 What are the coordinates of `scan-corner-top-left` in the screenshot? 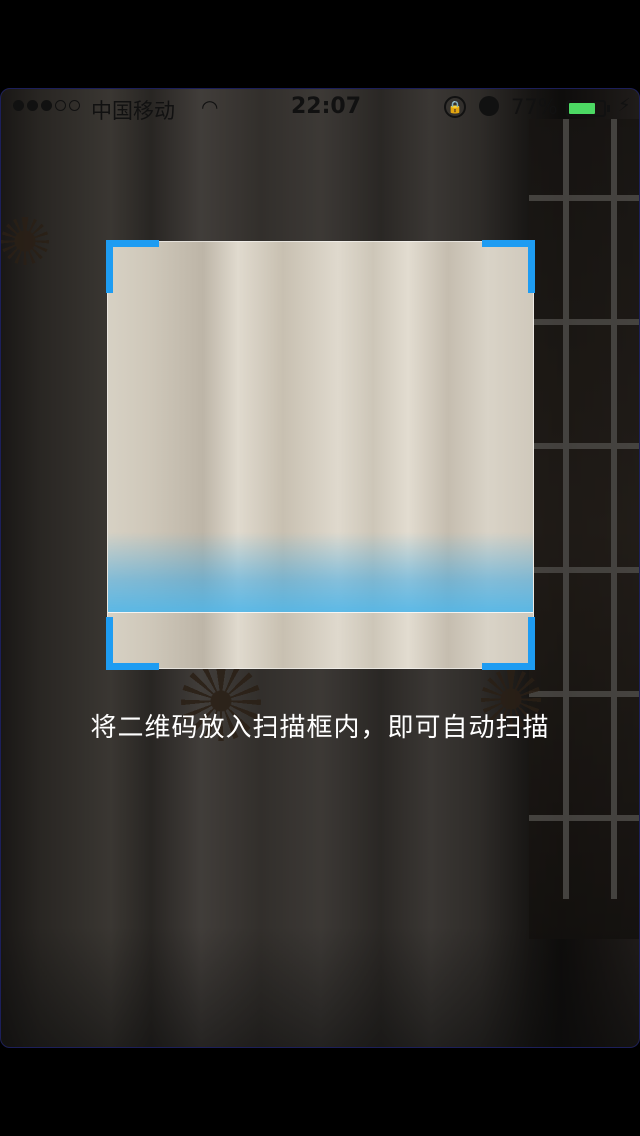 It's located at (132, 266).